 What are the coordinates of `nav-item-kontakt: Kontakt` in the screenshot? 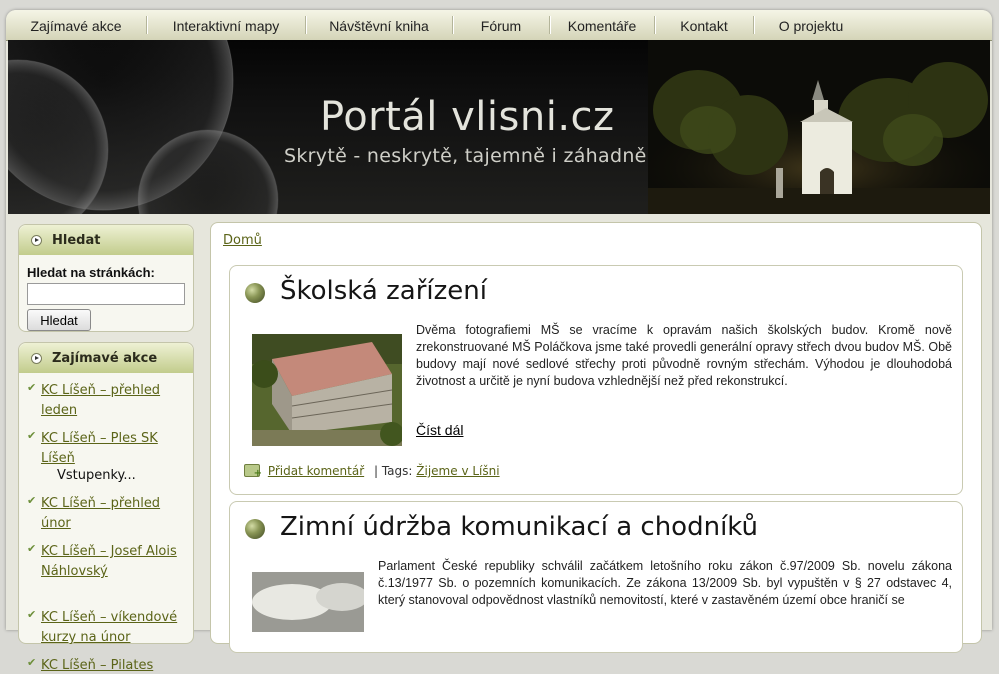 It's located at (704, 25).